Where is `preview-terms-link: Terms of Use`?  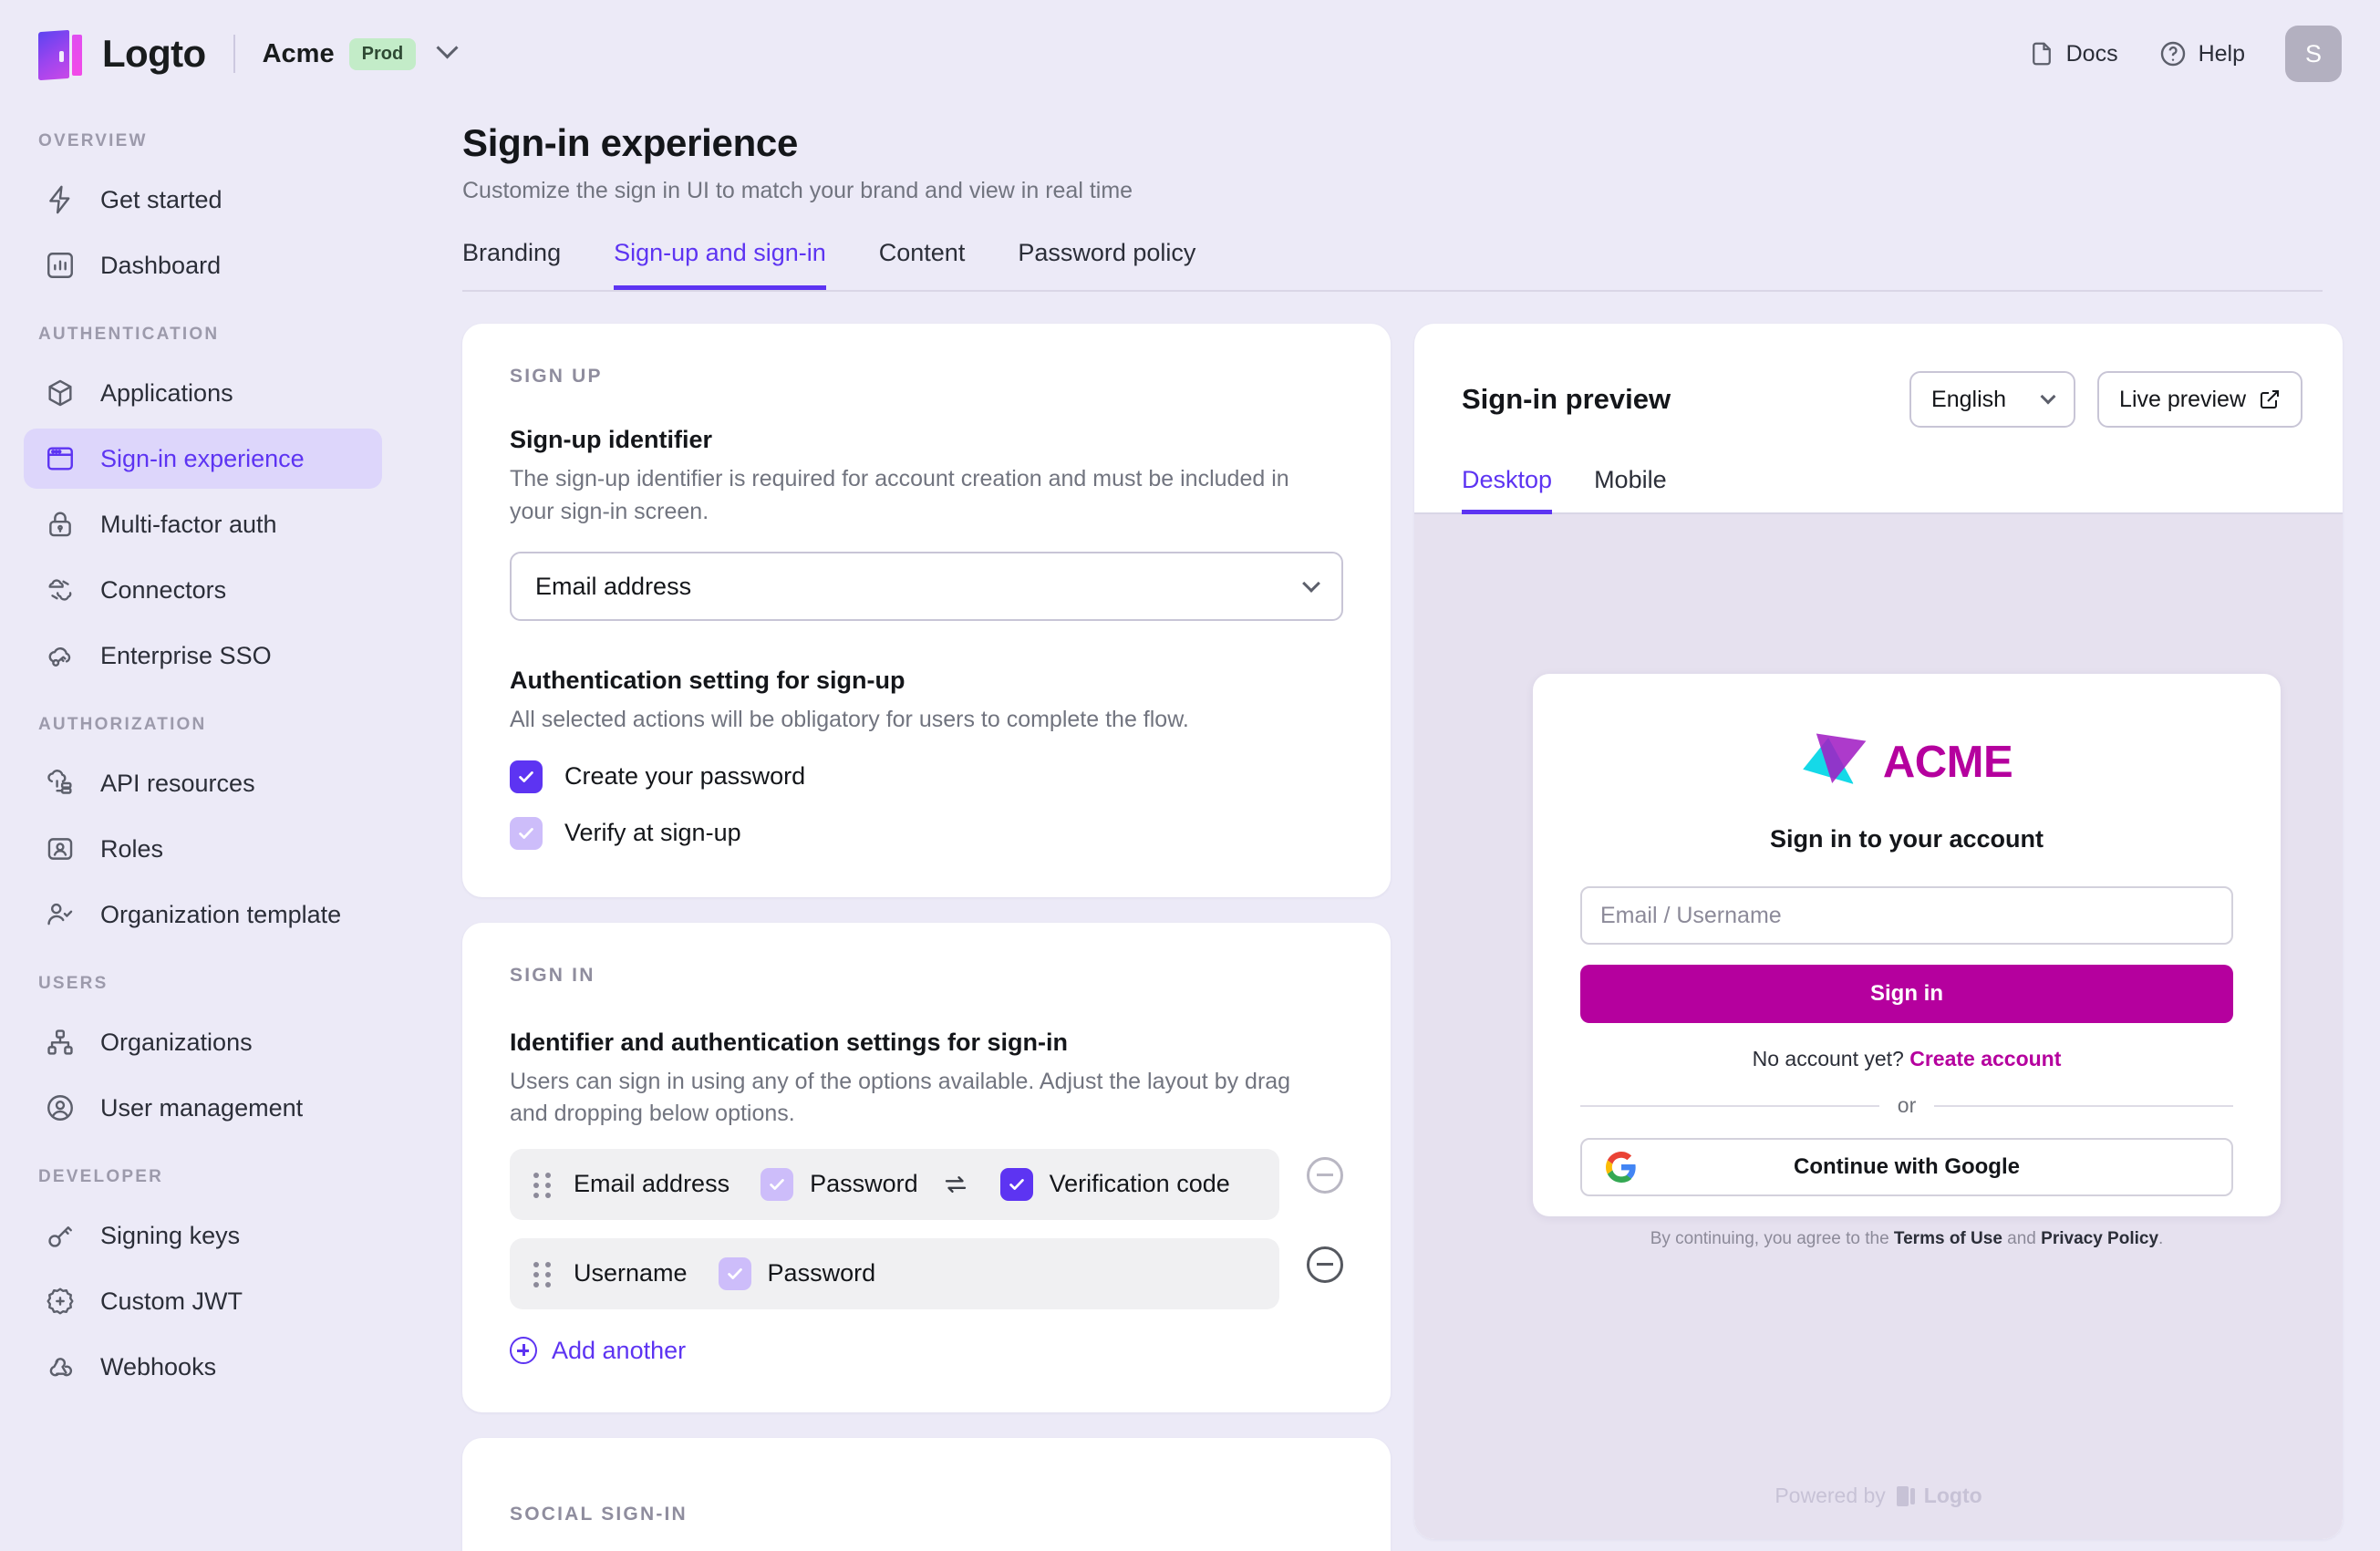
preview-terms-link: Terms of Use is located at coordinates (1948, 1238).